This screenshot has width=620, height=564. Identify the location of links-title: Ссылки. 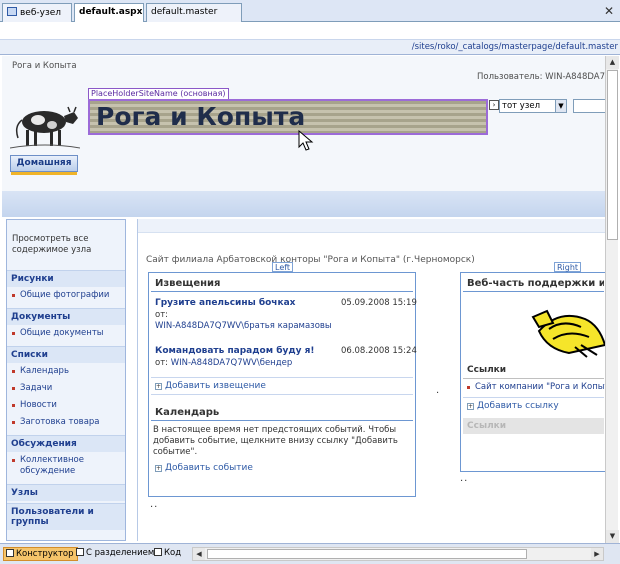
(533, 370).